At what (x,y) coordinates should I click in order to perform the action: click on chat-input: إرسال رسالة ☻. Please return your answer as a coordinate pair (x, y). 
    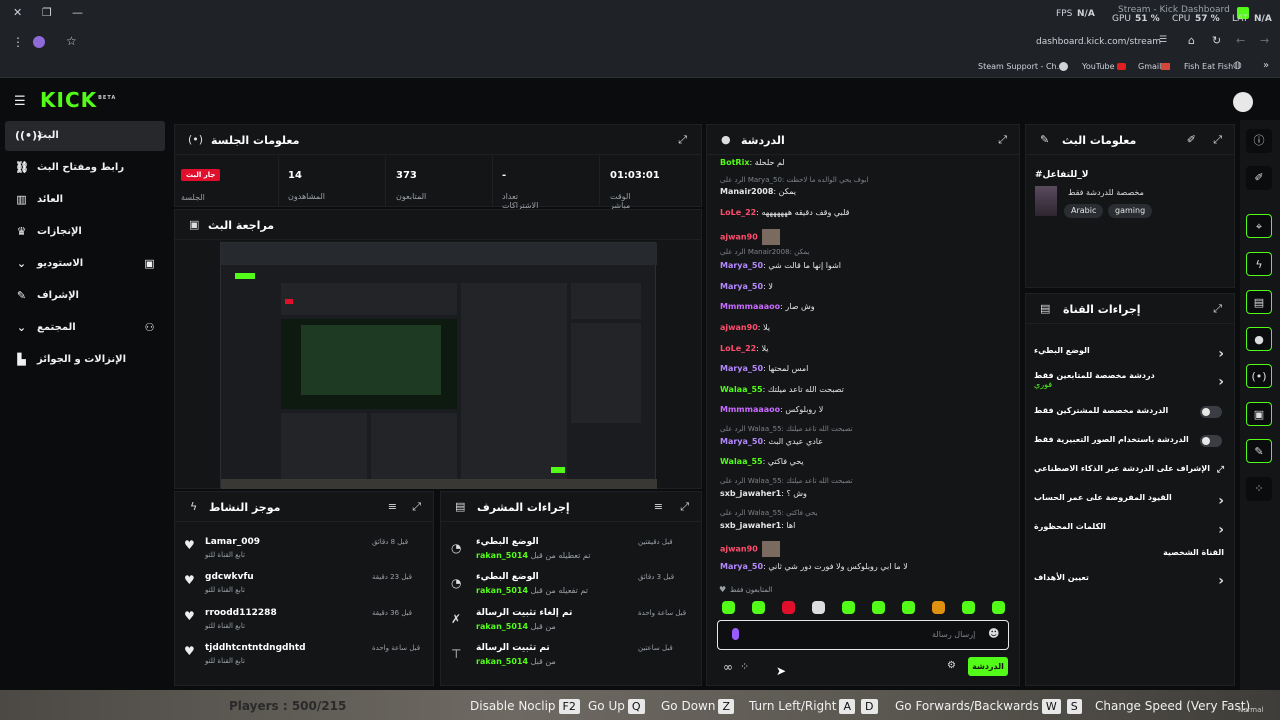
    Looking at the image, I should click on (863, 635).